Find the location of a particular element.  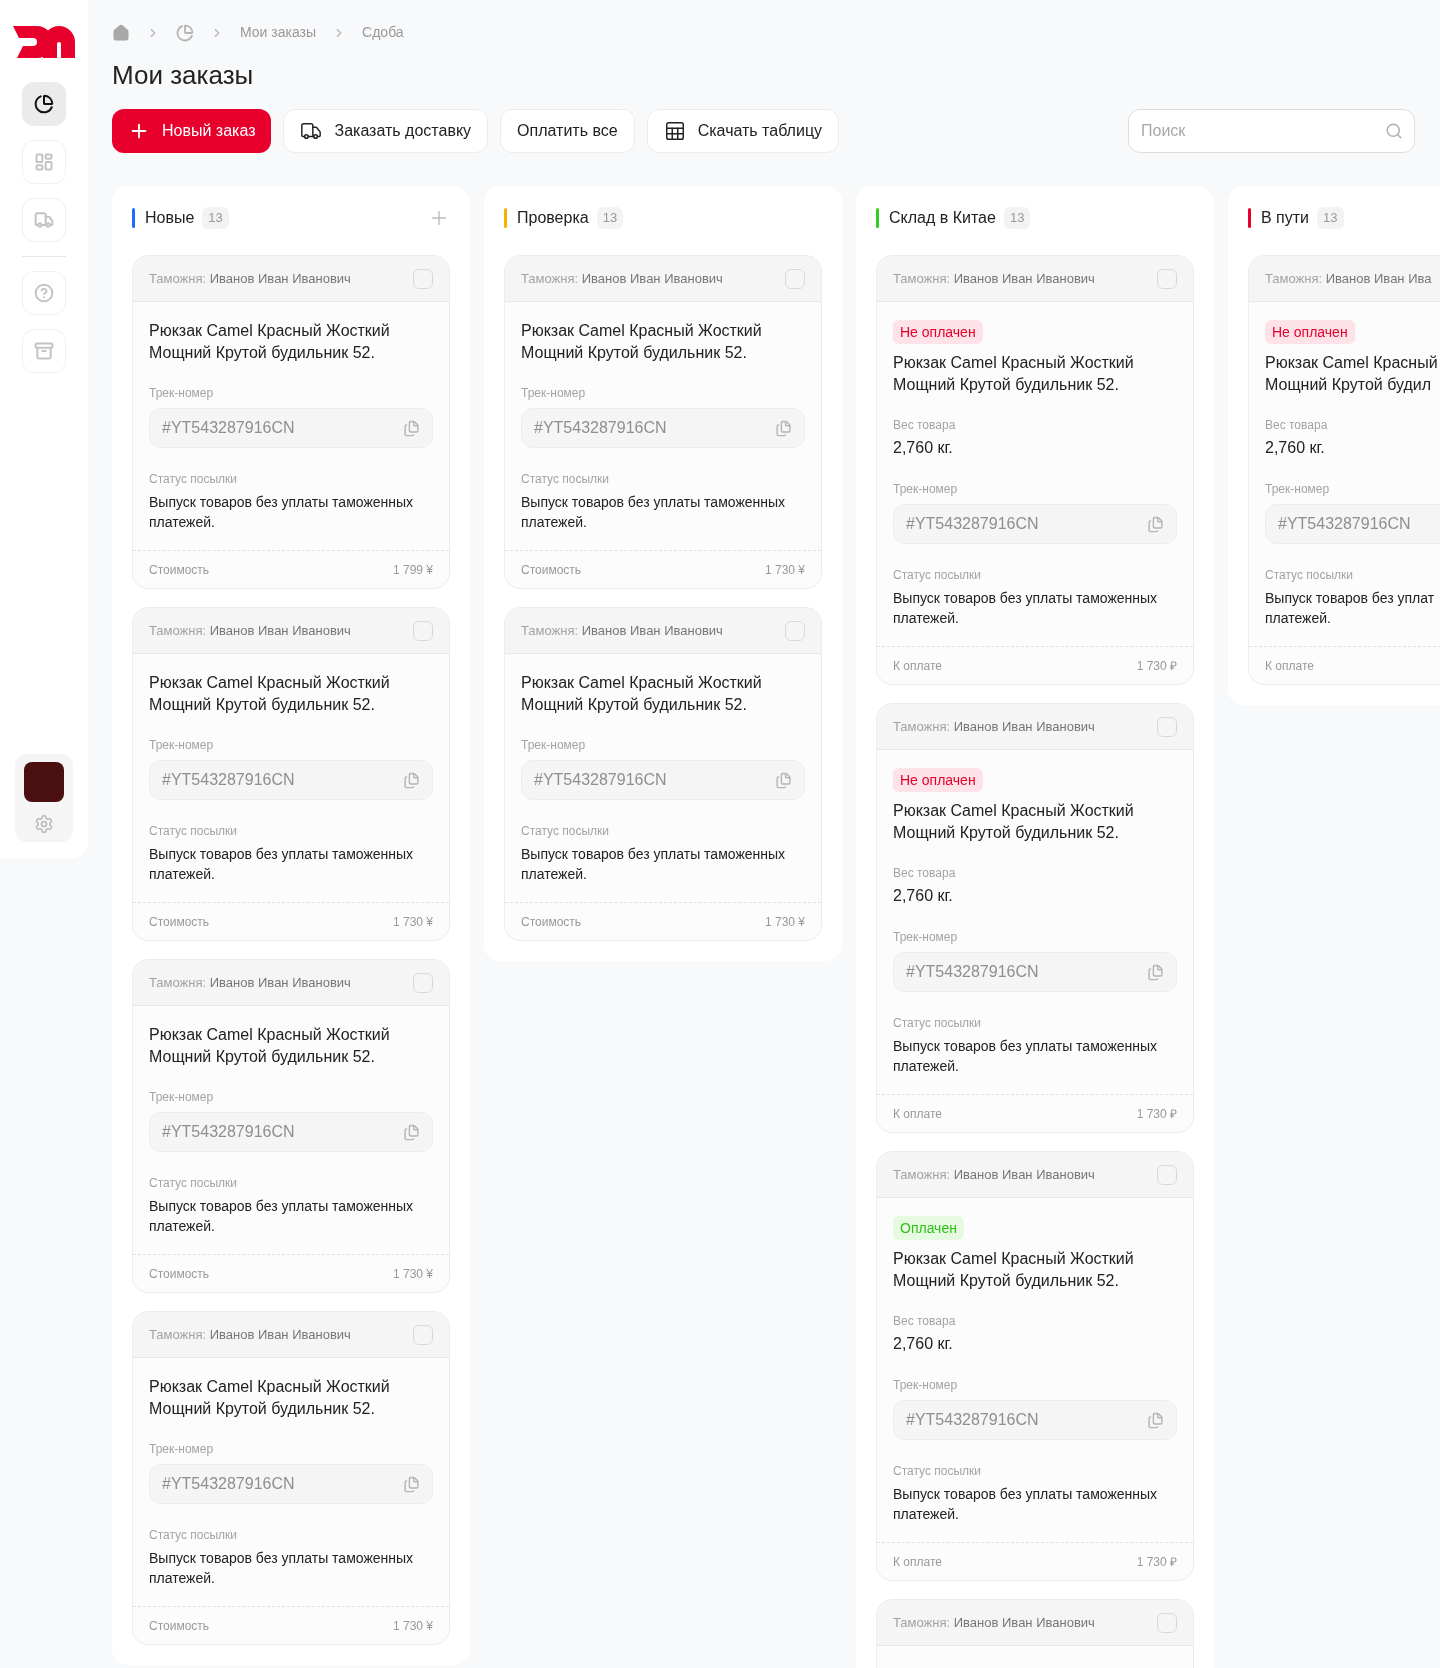

column-title: В пути is located at coordinates (1285, 218).